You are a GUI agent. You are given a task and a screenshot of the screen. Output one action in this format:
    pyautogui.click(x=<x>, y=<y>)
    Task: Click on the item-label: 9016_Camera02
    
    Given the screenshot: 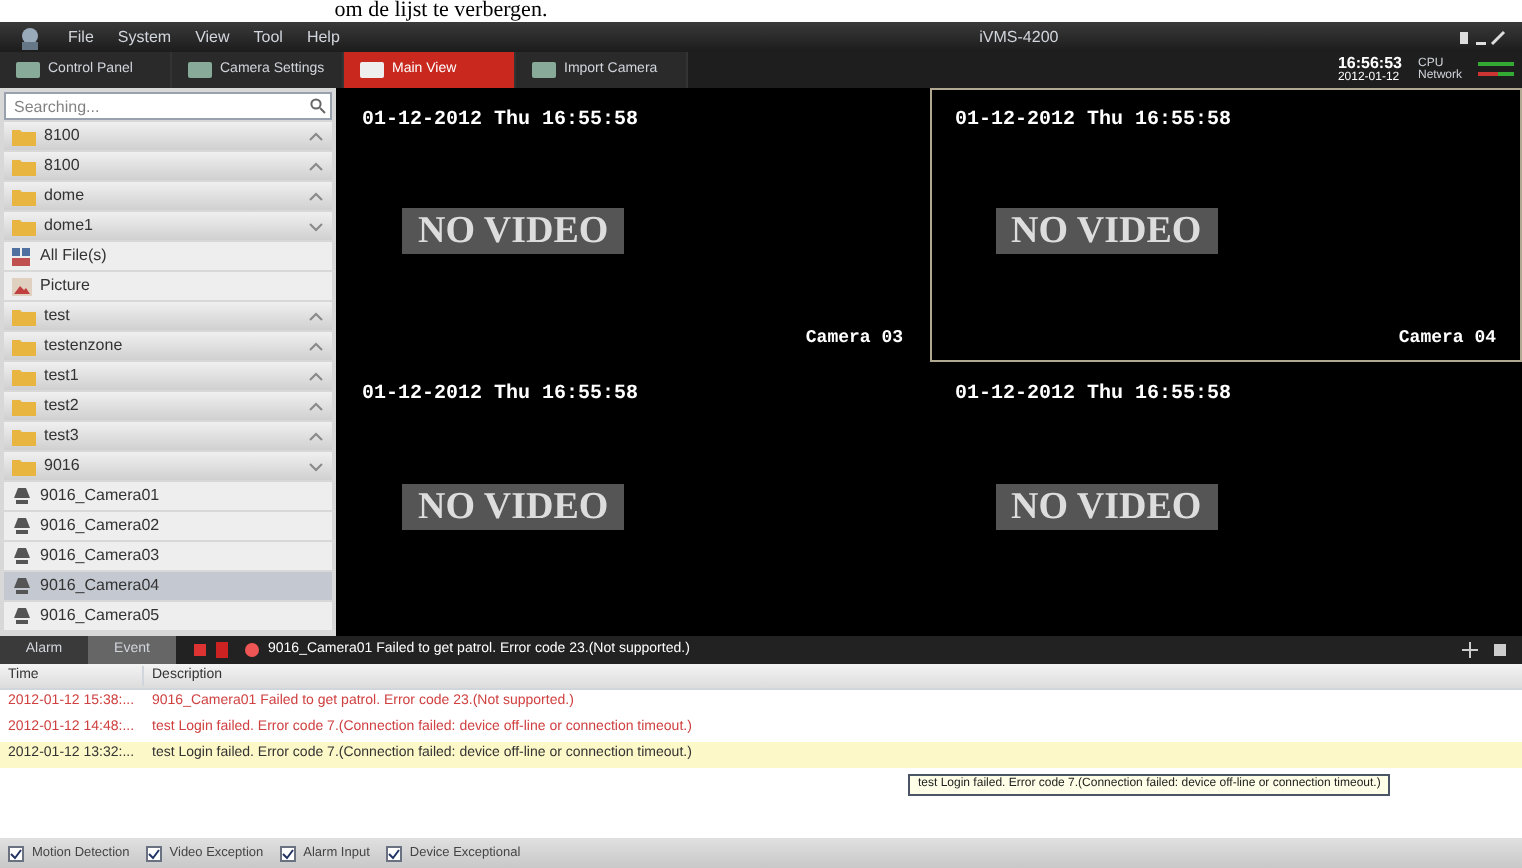 What is the action you would take?
    pyautogui.click(x=100, y=526)
    